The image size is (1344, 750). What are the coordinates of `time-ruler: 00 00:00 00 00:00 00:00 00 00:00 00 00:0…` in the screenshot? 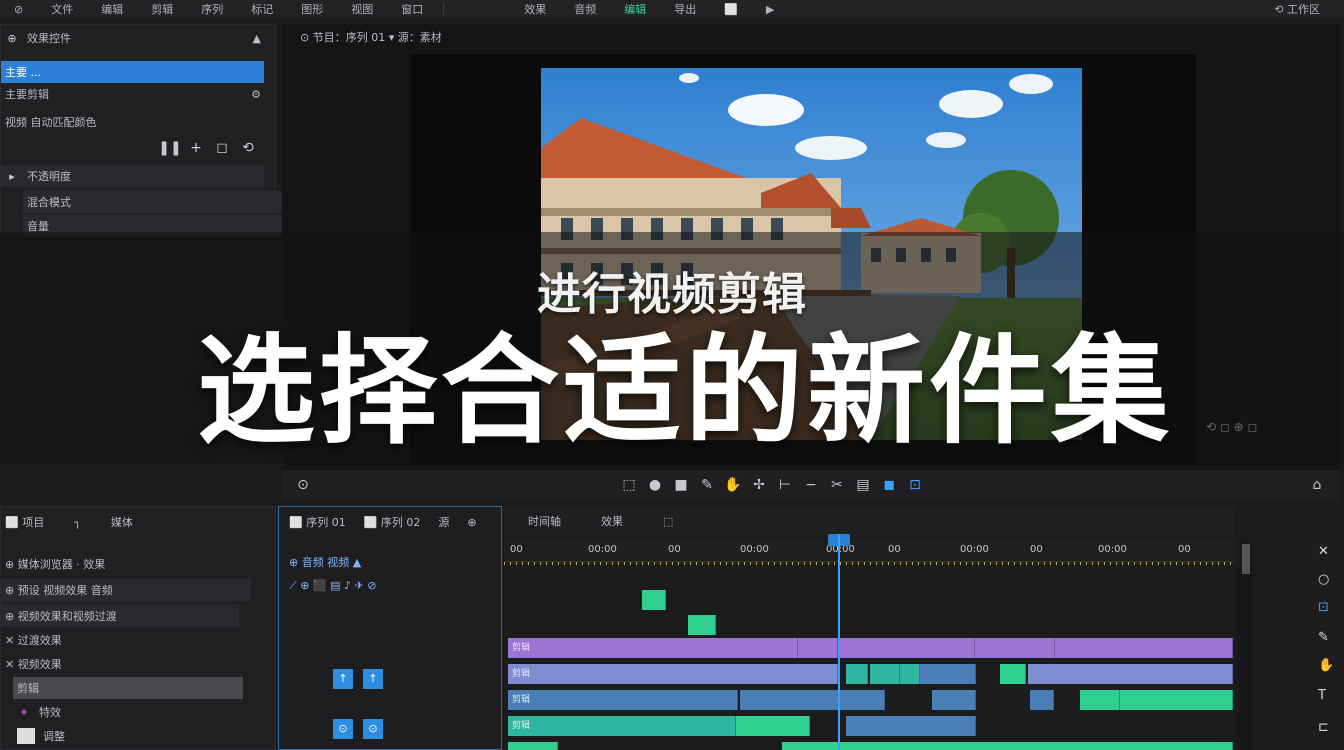 It's located at (869, 550).